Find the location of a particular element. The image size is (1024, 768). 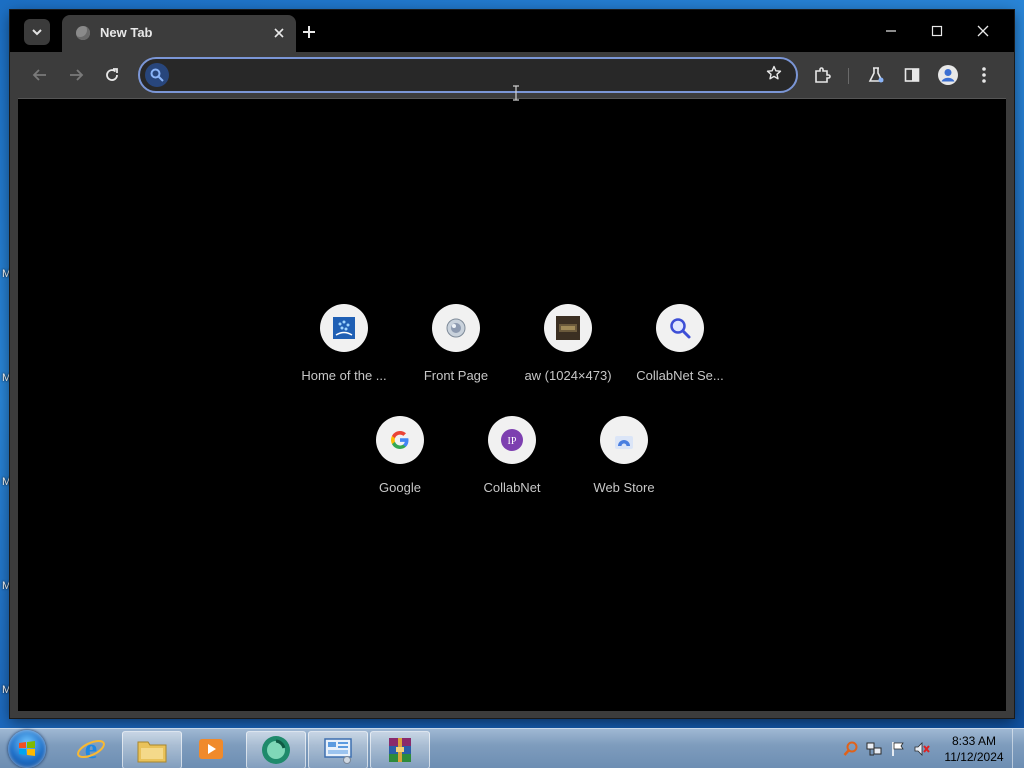

new-tab-button is located at coordinates (309, 32).